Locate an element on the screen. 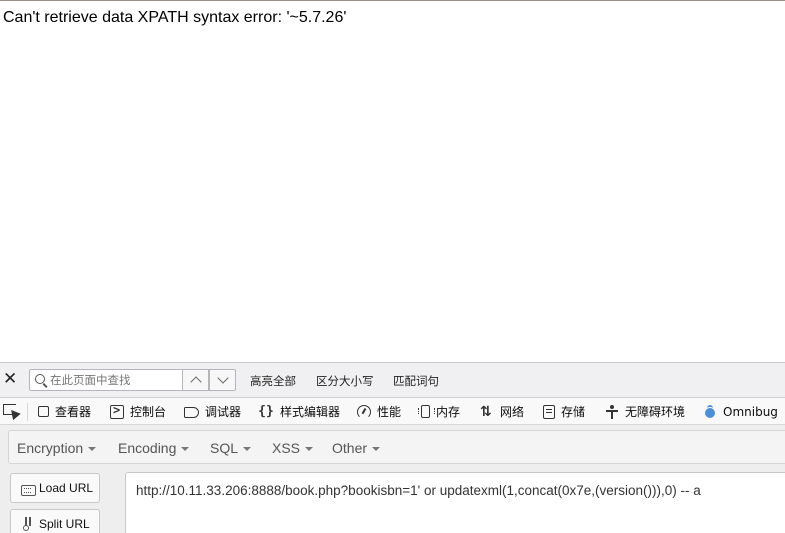 The image size is (785, 533). tab-memory: 内存 is located at coordinates (439, 411).